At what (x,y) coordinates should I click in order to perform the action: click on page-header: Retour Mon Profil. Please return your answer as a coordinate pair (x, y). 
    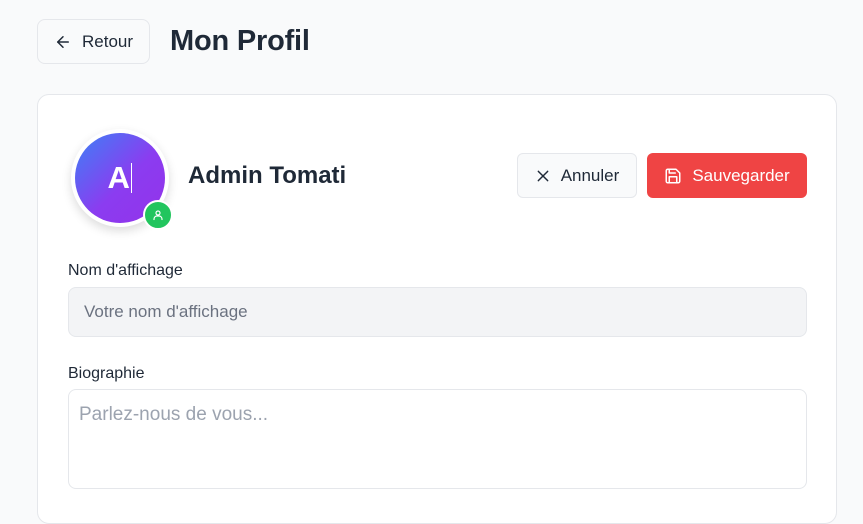
    Looking at the image, I should click on (173, 41).